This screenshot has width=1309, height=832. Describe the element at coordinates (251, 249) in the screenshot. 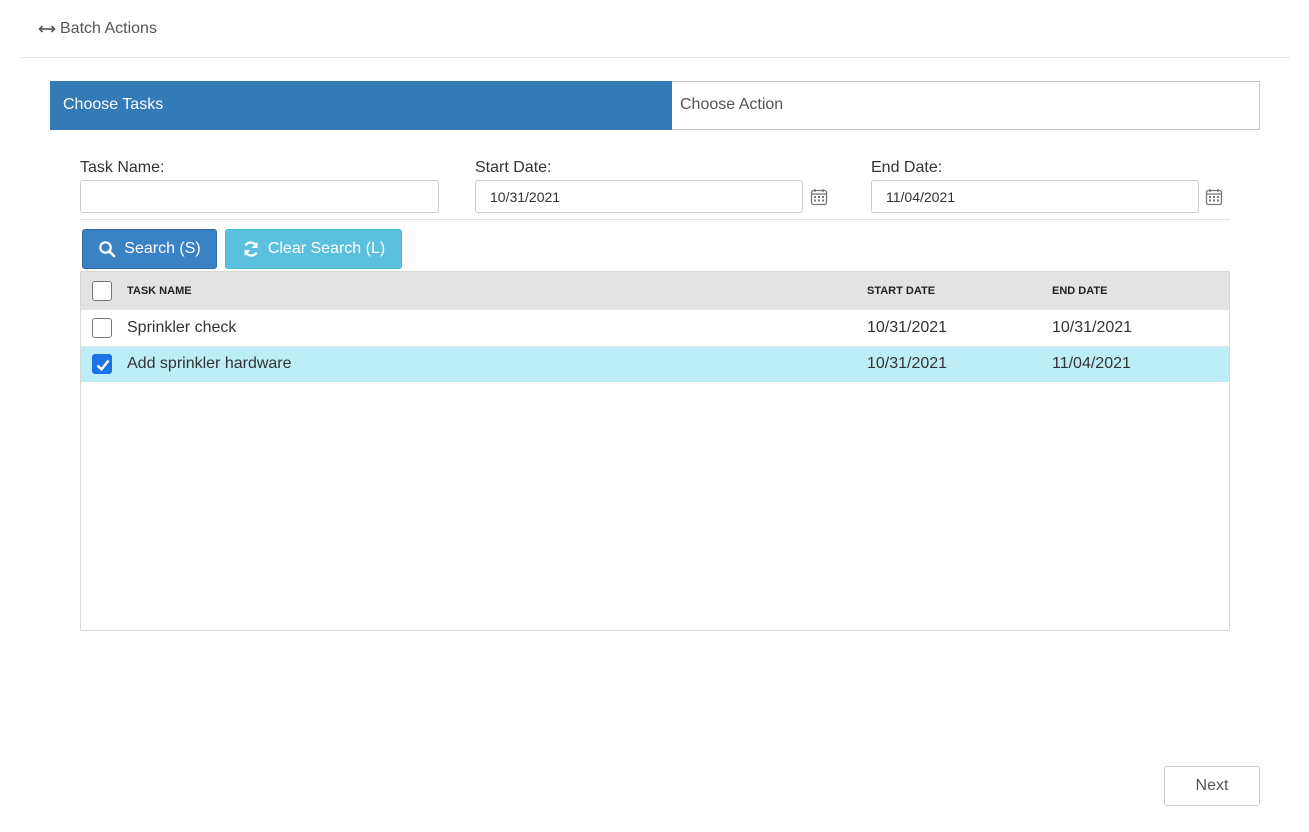

I see `refresh-icon` at that location.